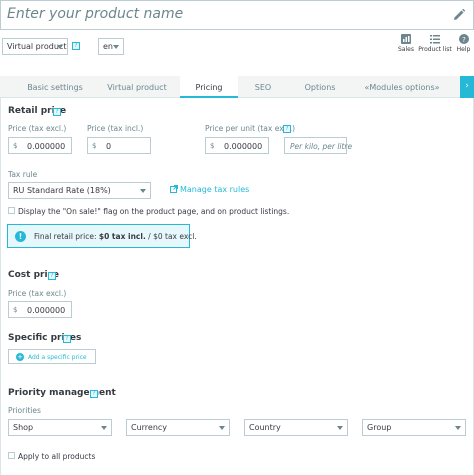 This screenshot has height=475, width=474. I want to click on priority-select-3: Country, so click(296, 427).